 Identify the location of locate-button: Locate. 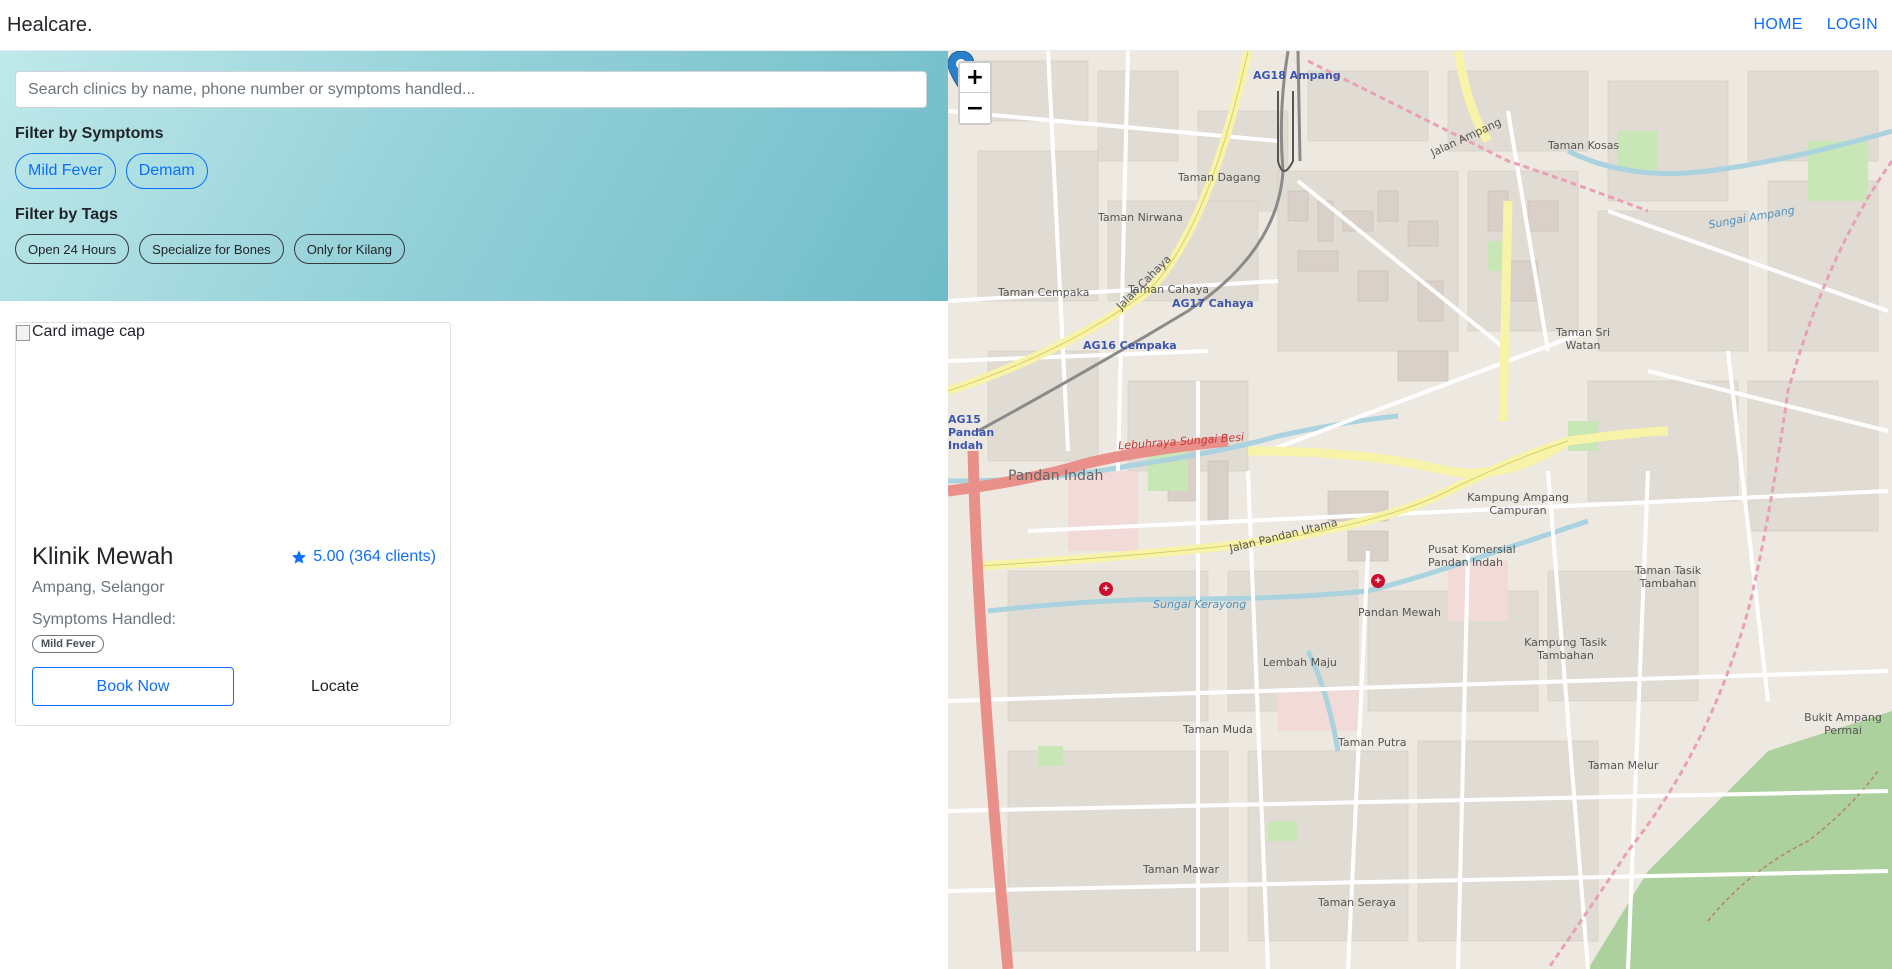
(335, 686).